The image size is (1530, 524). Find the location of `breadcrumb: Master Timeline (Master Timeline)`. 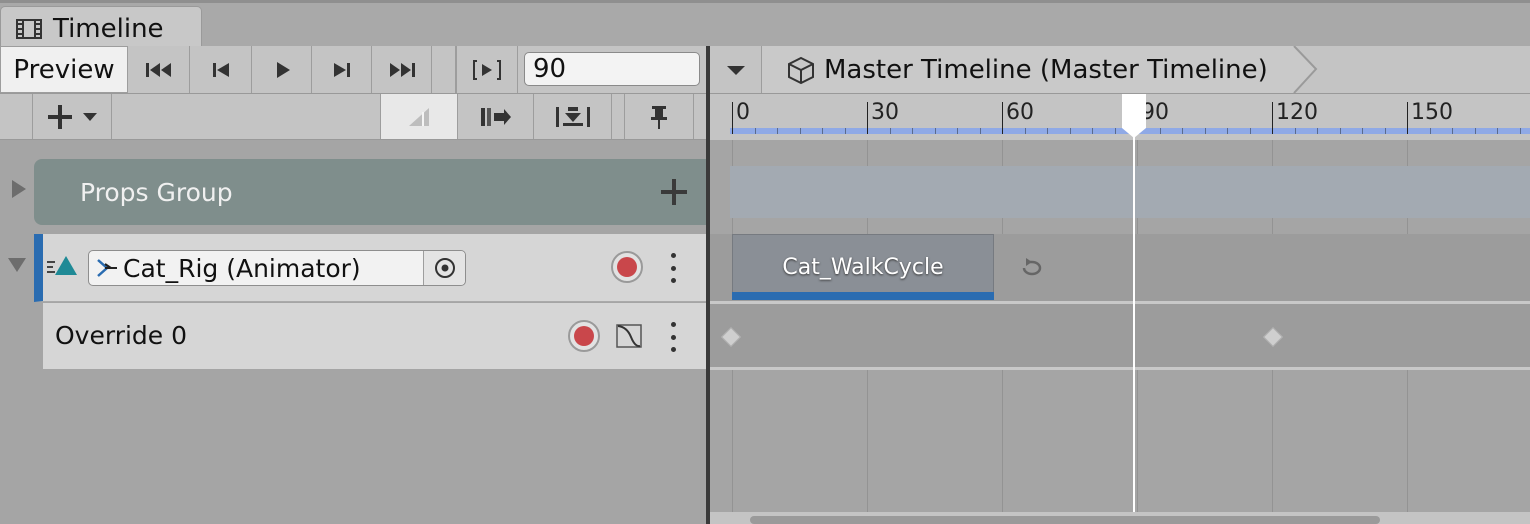

breadcrumb: Master Timeline (Master Timeline) is located at coordinates (1029, 69).